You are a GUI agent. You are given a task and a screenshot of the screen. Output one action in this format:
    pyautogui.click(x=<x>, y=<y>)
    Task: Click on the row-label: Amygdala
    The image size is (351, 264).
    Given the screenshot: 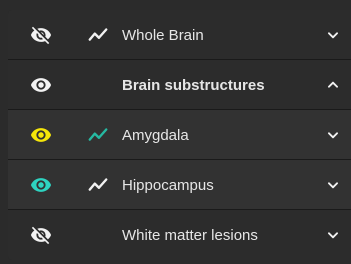 What is the action you would take?
    pyautogui.click(x=155, y=135)
    